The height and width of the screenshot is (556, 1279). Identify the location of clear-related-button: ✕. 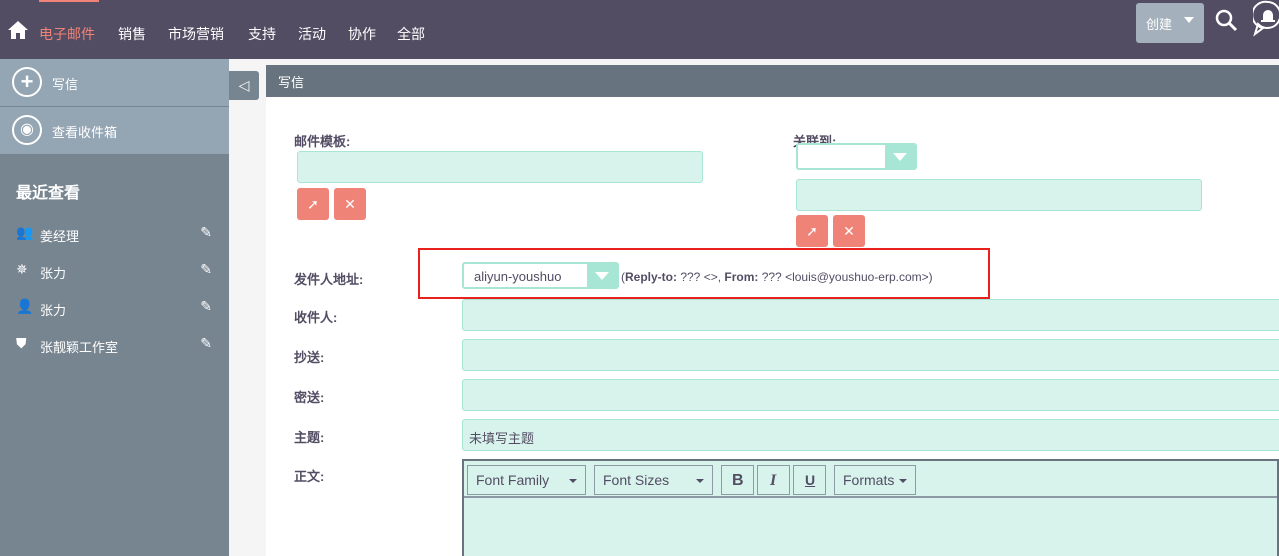
(849, 231).